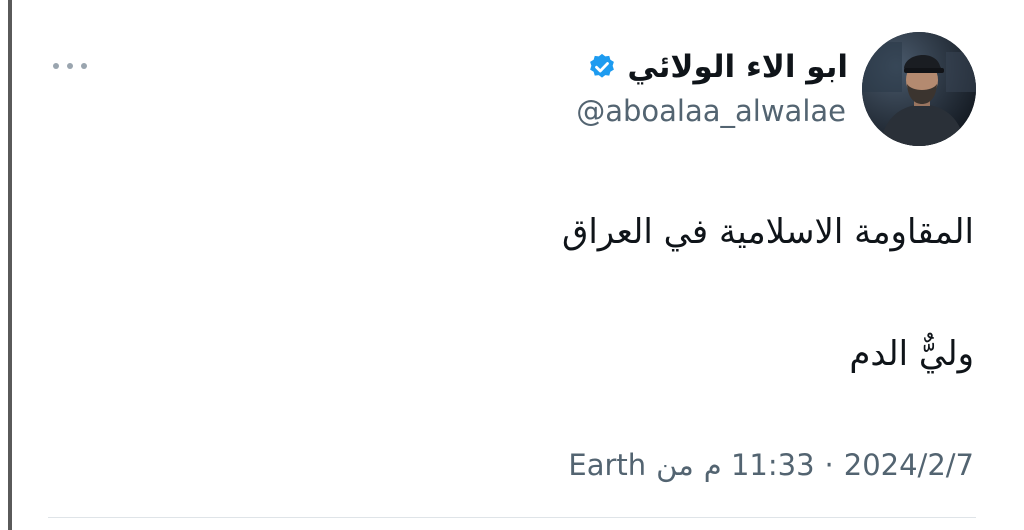 Image resolution: width=1024 pixels, height=530 pixels. I want to click on tweet-text-line: وليٌّ الدم, so click(911, 354).